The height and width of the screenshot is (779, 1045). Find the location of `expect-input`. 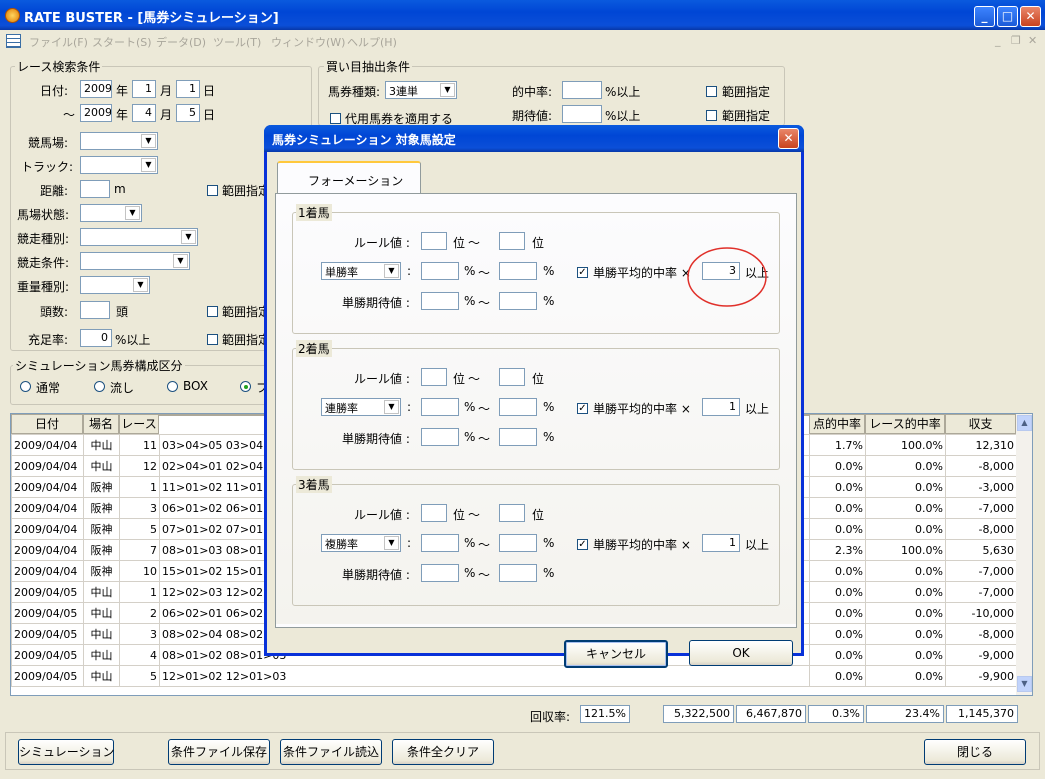

expect-input is located at coordinates (582, 114).